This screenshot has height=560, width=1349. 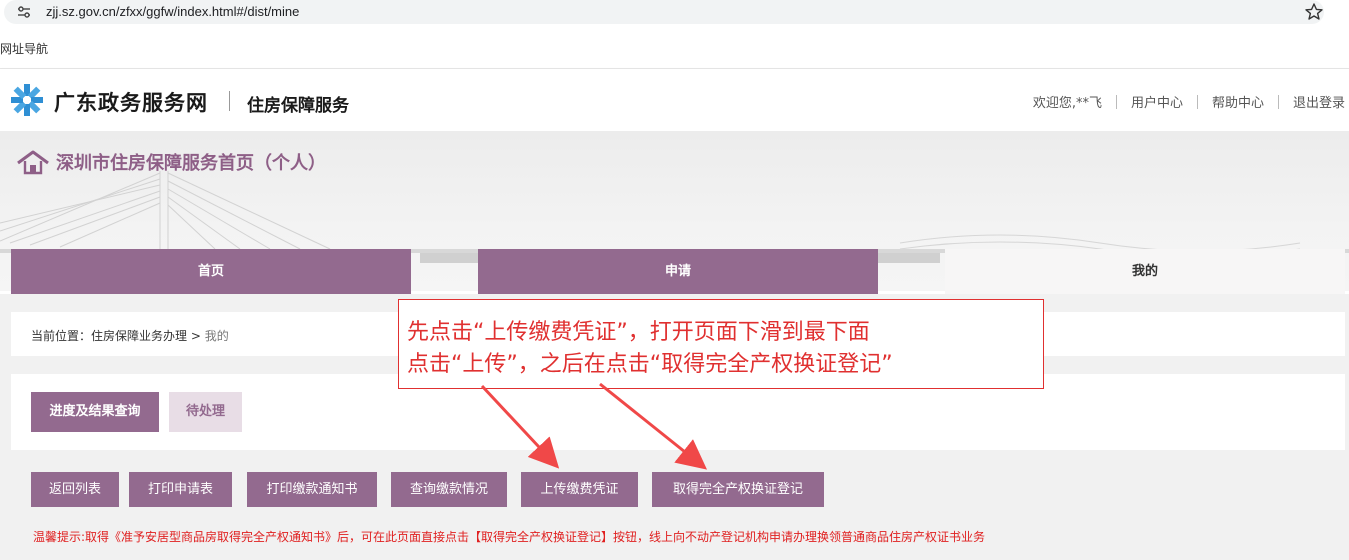 I want to click on site-settings-icon, so click(x=24, y=12).